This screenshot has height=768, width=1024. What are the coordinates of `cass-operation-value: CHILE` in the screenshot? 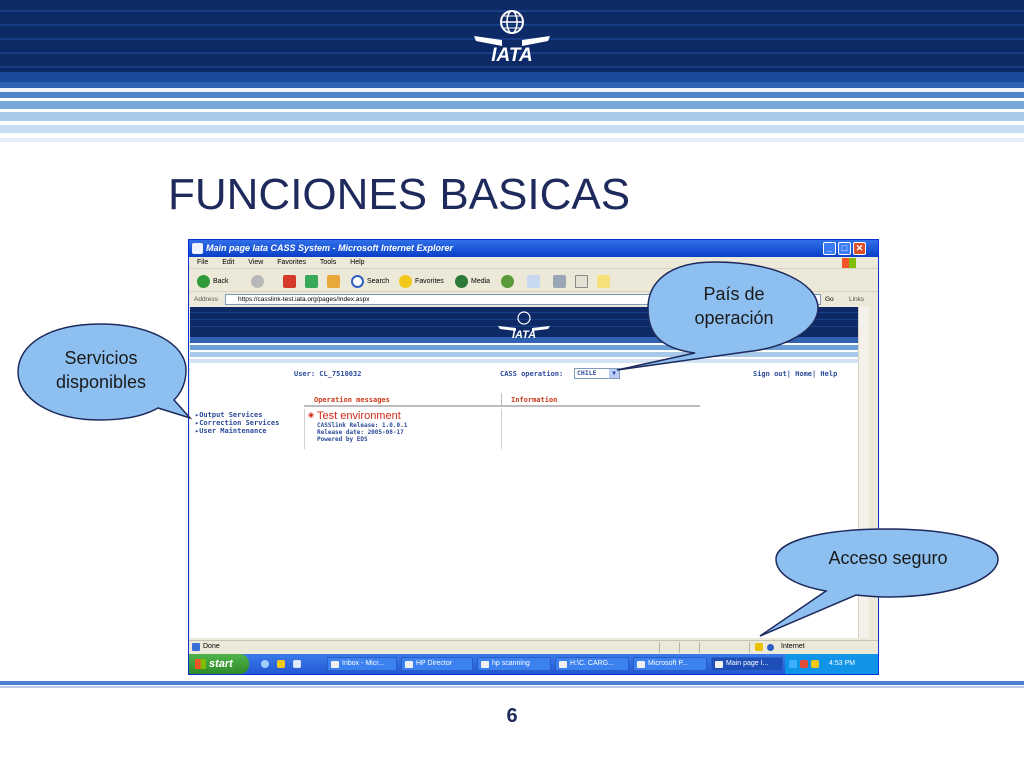 It's located at (587, 373).